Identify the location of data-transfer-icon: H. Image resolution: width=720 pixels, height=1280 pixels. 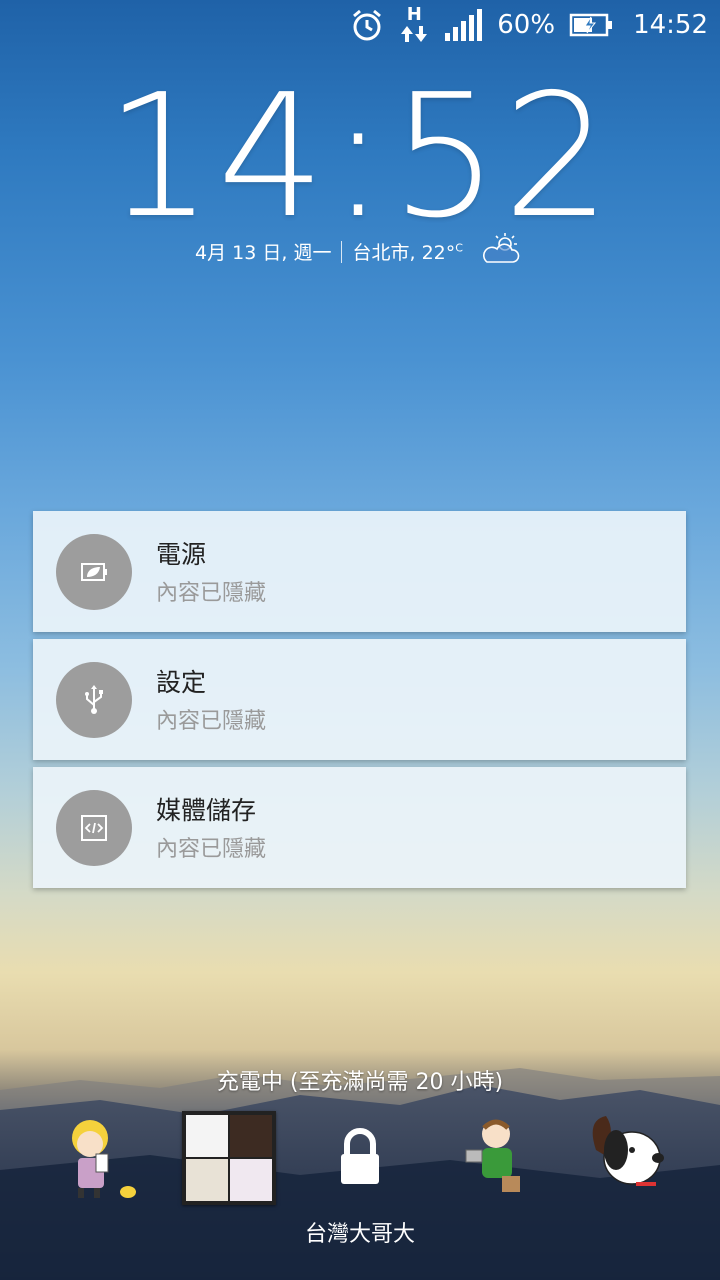
(414, 25).